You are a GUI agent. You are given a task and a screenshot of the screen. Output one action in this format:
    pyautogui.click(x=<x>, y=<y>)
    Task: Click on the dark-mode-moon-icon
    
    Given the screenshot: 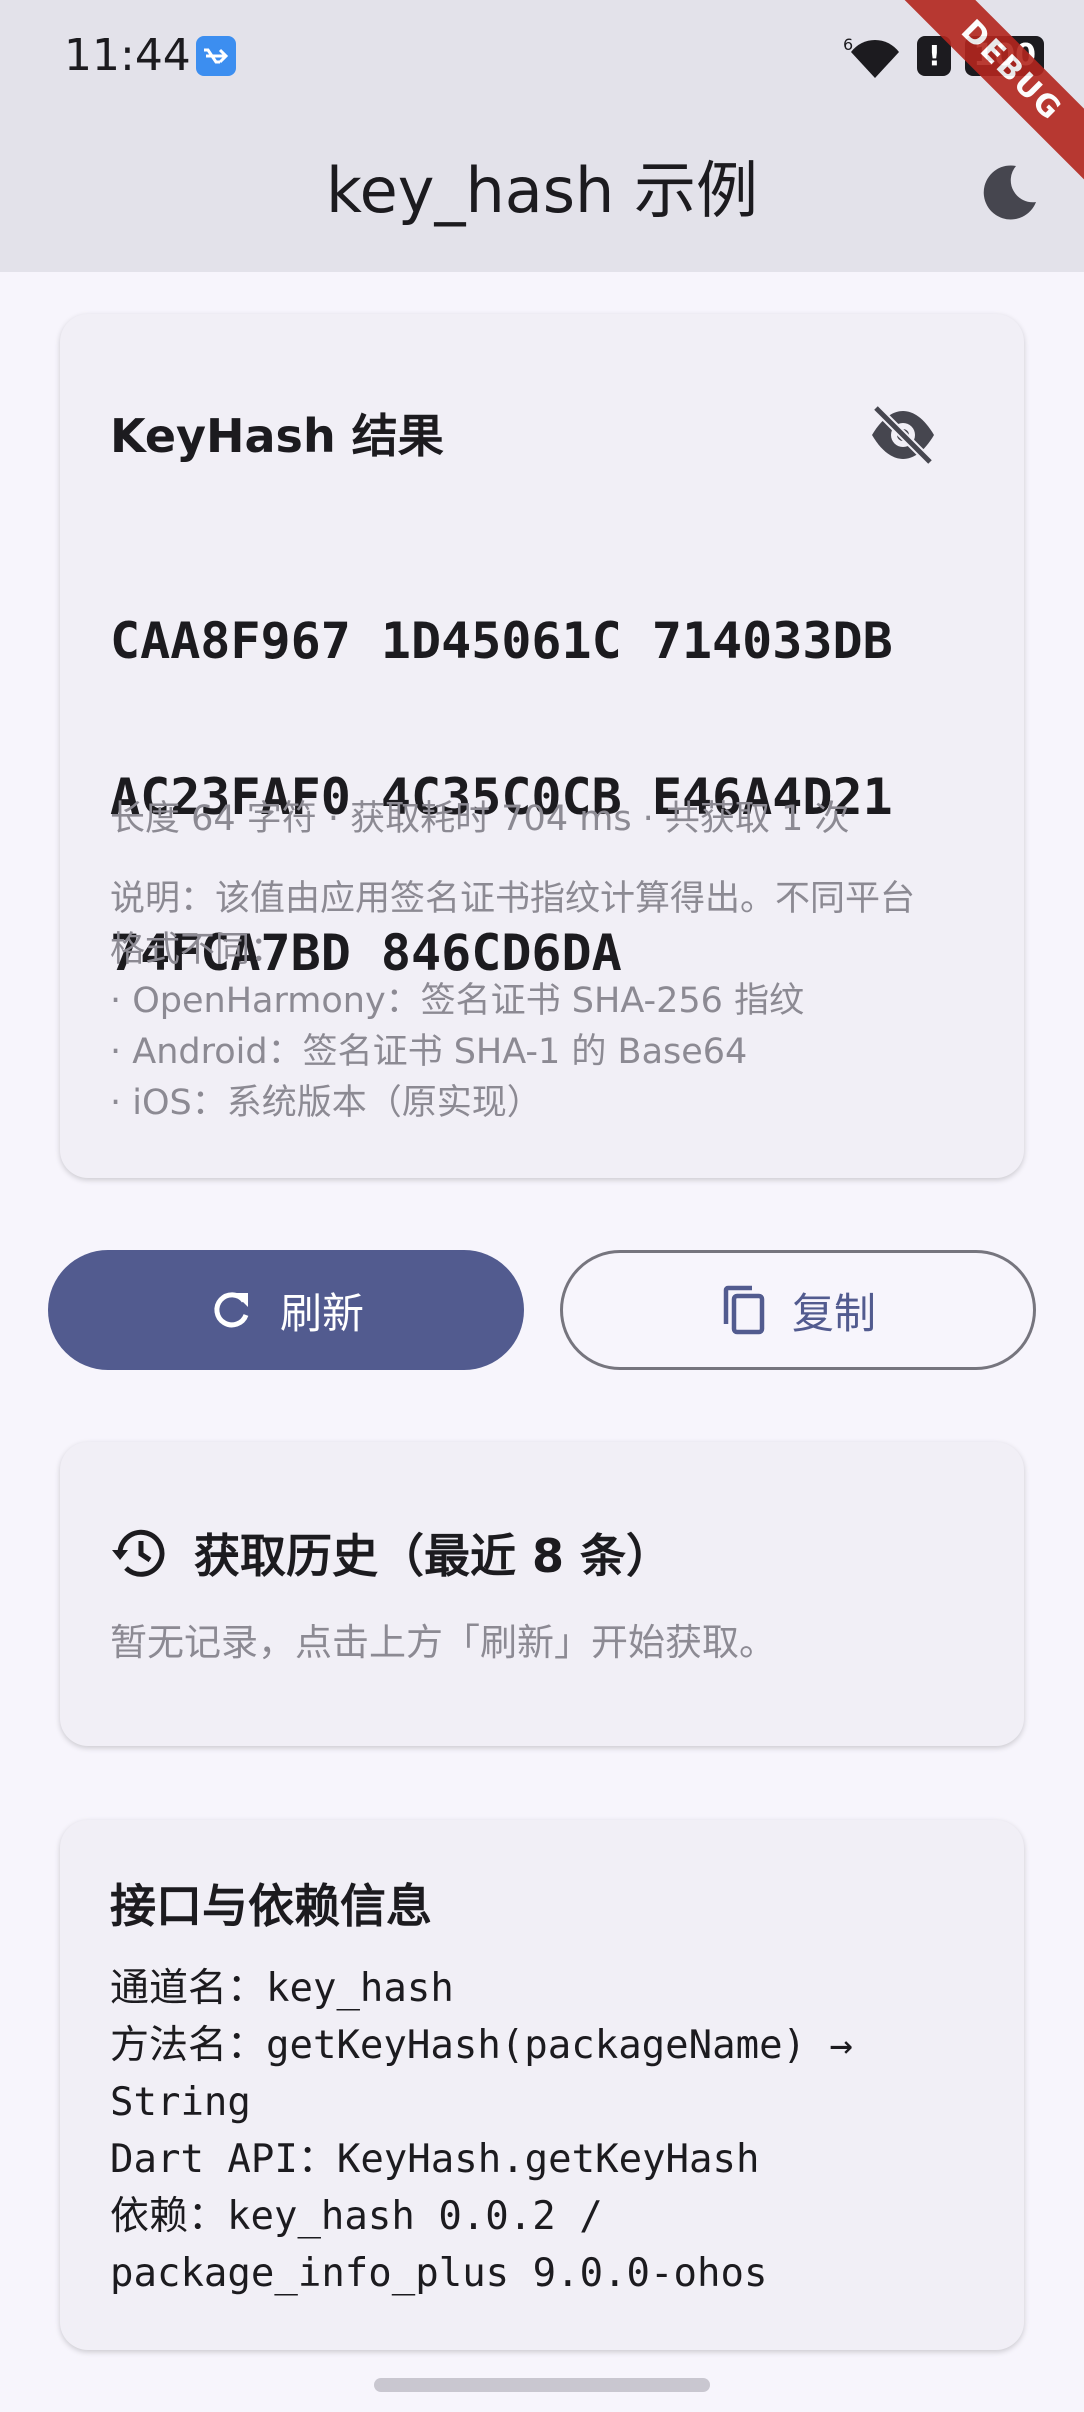 What is the action you would take?
    pyautogui.click(x=1010, y=192)
    